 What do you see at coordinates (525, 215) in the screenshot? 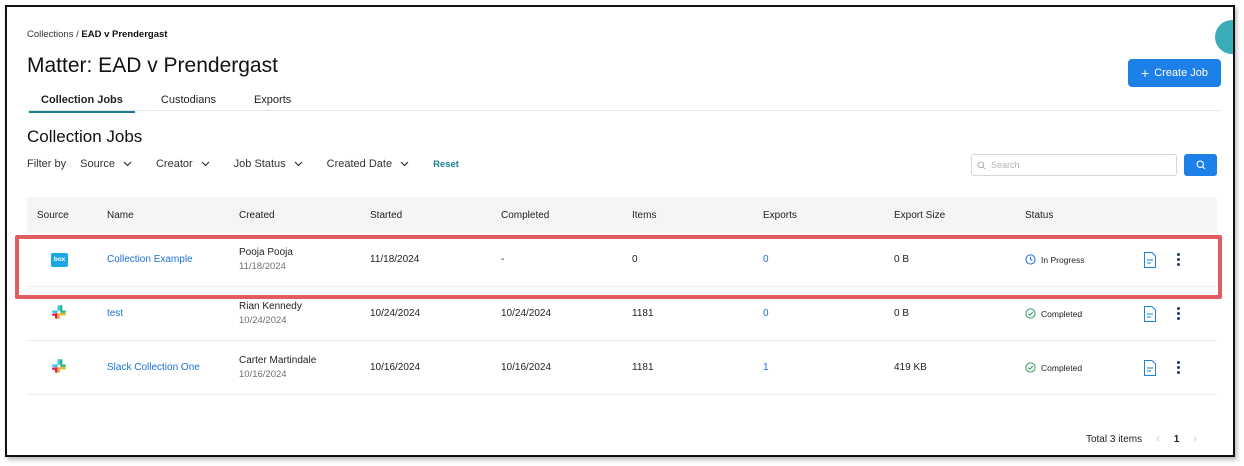
I see `column-header-completed: Completed` at bounding box center [525, 215].